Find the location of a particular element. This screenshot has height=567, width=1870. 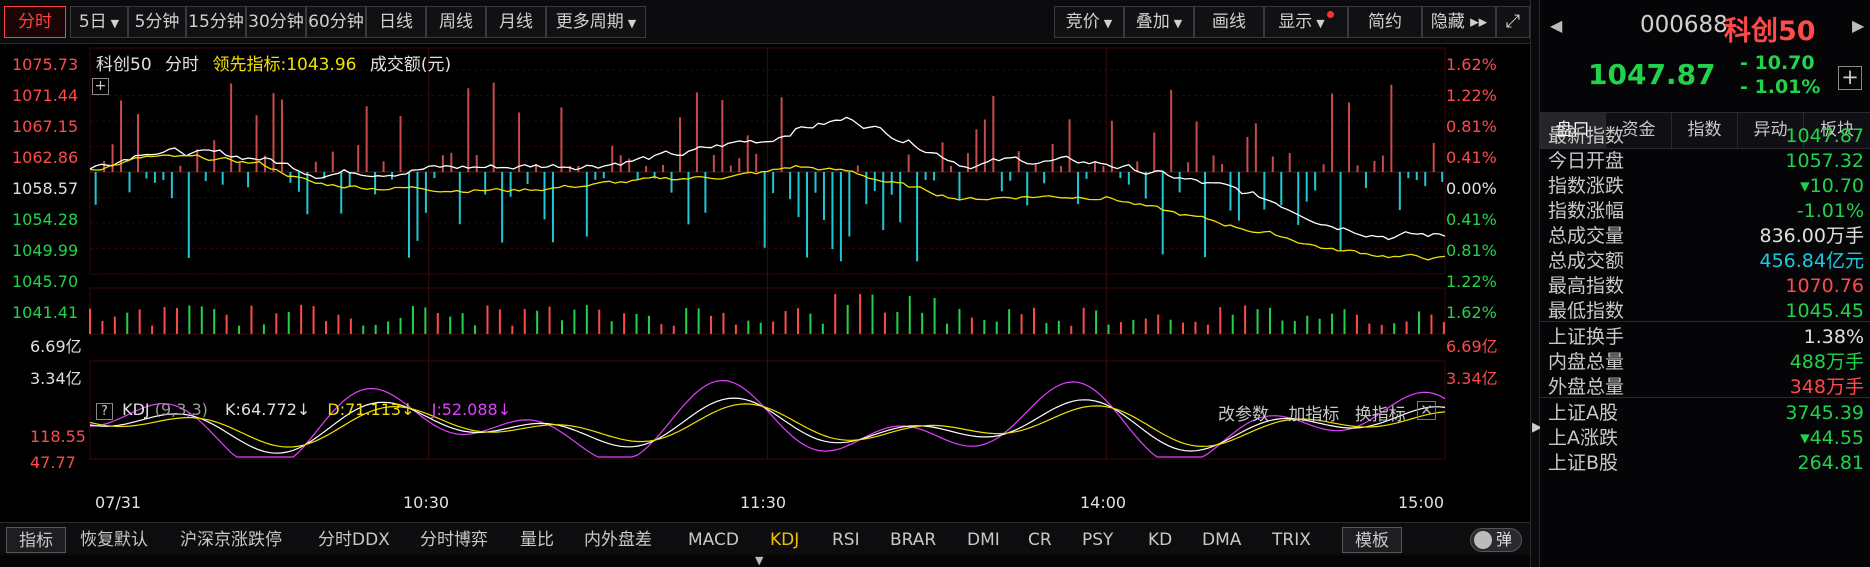

indicator-tab-ddx: 分时DDX is located at coordinates (354, 540).